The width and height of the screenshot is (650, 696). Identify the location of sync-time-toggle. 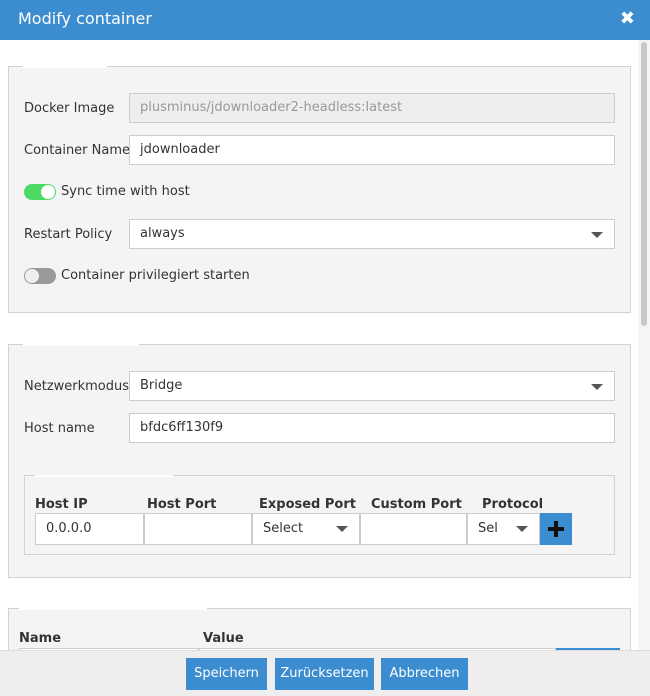
(40, 192).